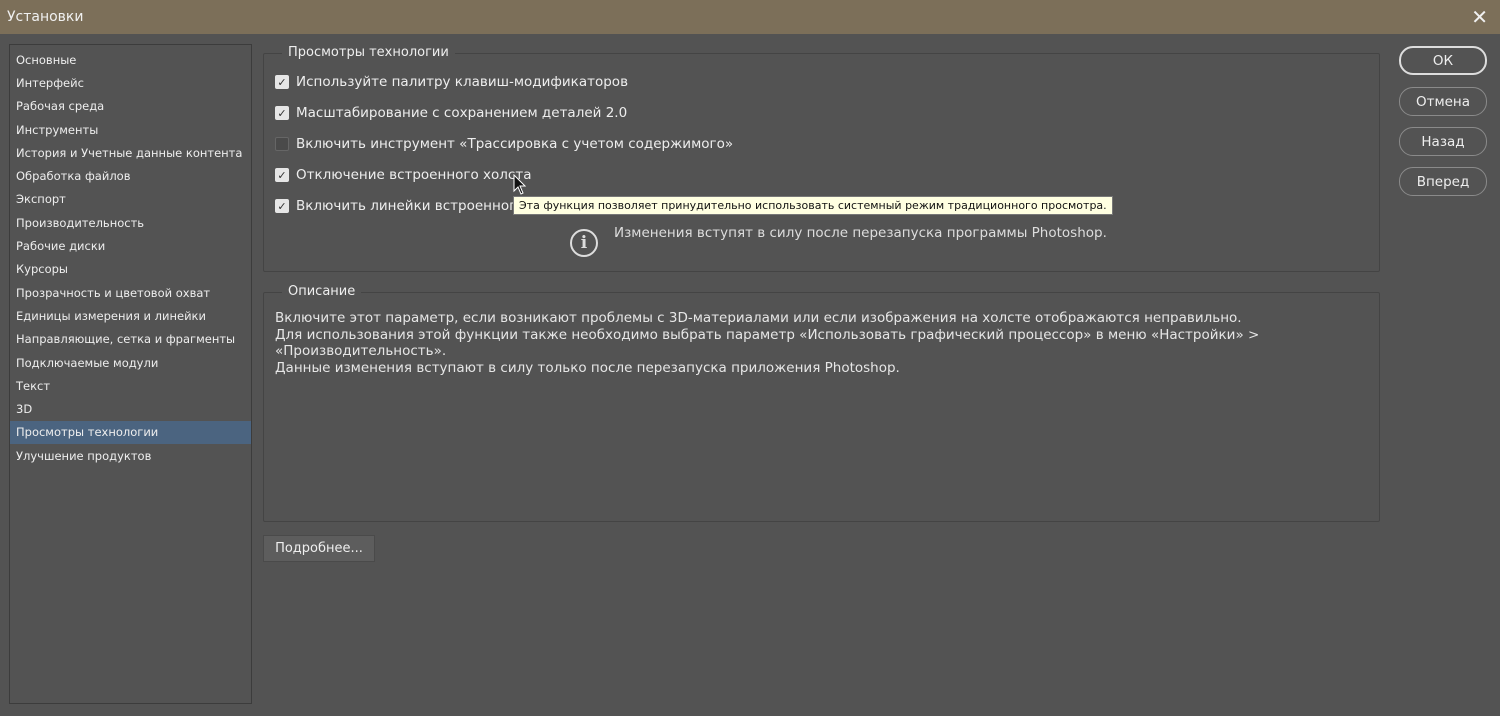  What do you see at coordinates (1479, 17) in the screenshot?
I see `close-icon: ✕` at bounding box center [1479, 17].